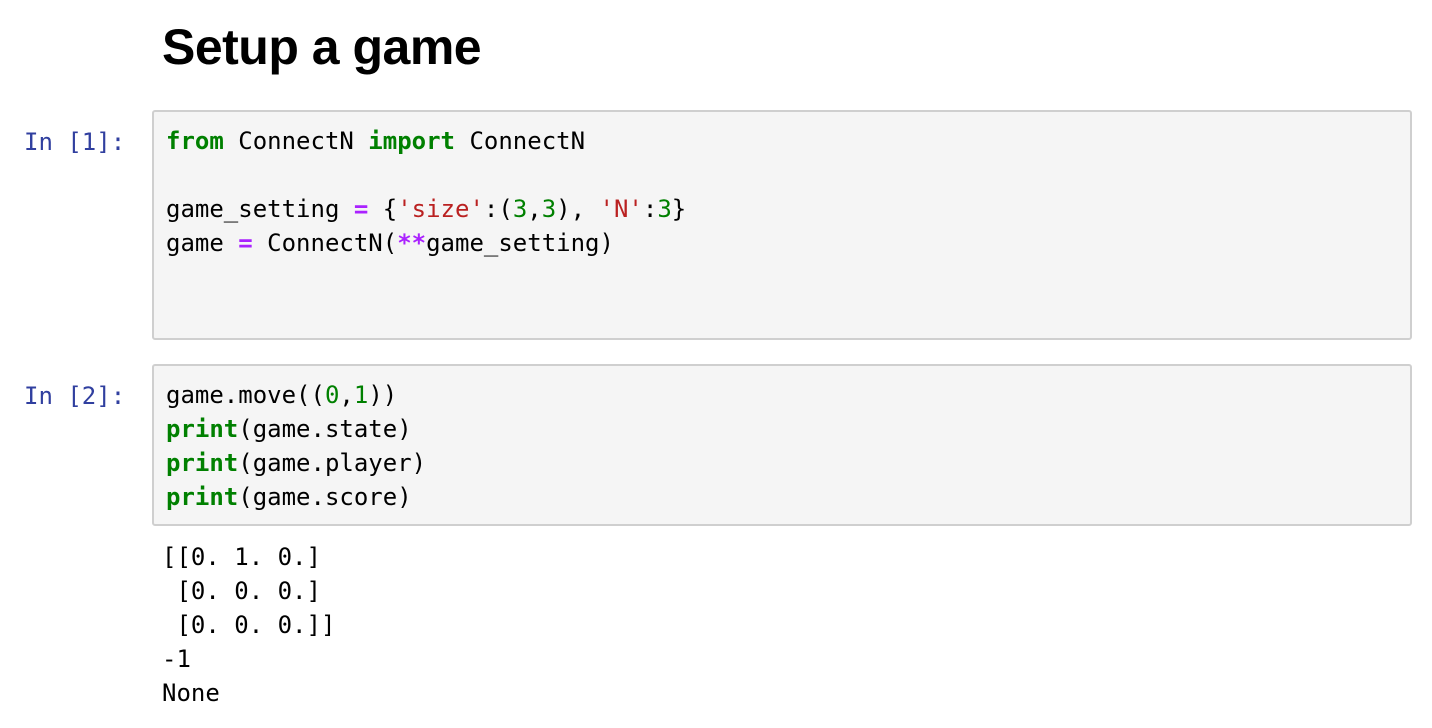 The width and height of the screenshot is (1432, 728). What do you see at coordinates (325, 497) in the screenshot?
I see `print-args: (game.score)` at bounding box center [325, 497].